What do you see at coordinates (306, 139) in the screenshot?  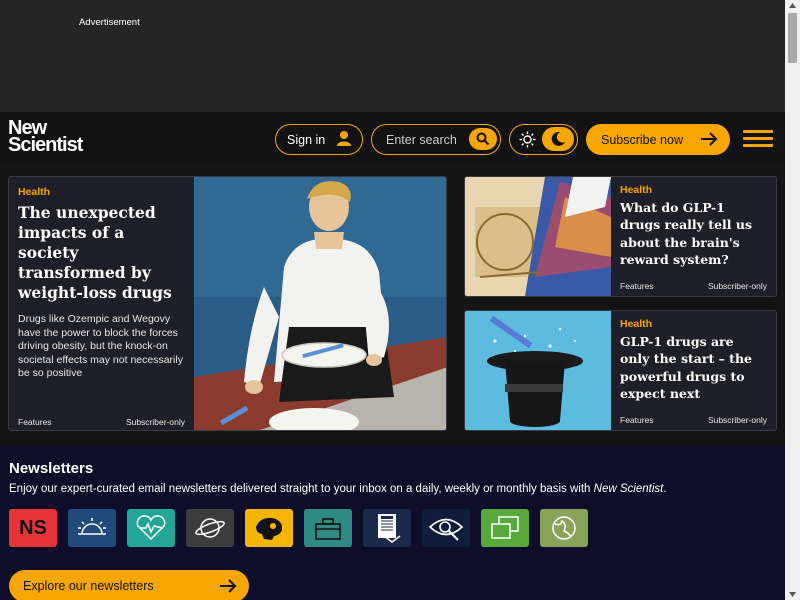 I see `sign-in-label: Sign in` at bounding box center [306, 139].